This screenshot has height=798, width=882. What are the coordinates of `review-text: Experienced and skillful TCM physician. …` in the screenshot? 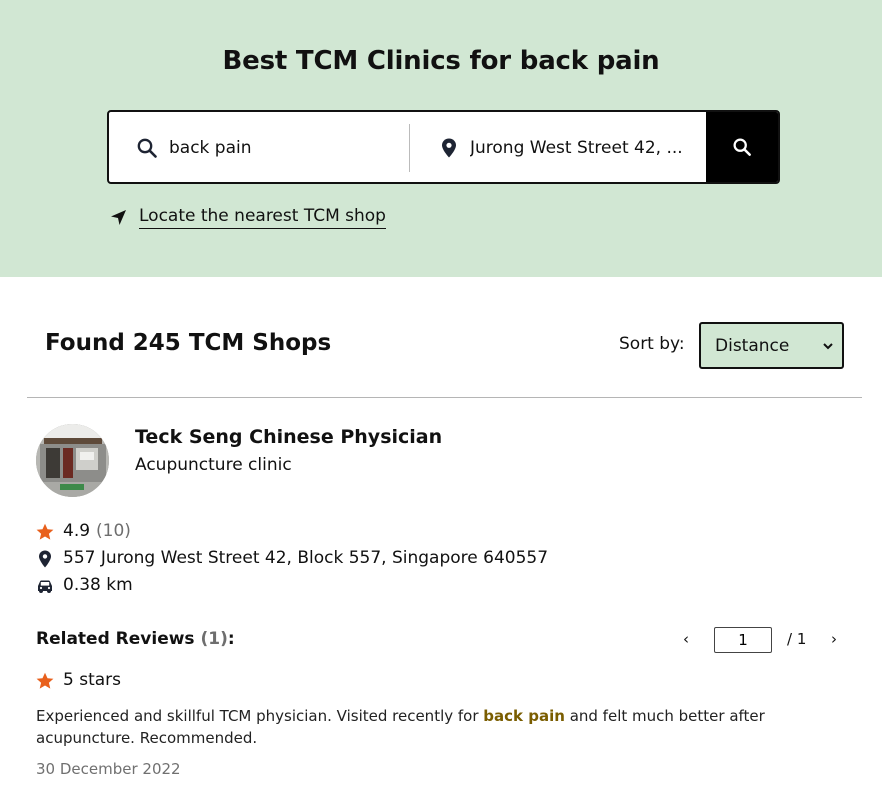 It's located at (431, 727).